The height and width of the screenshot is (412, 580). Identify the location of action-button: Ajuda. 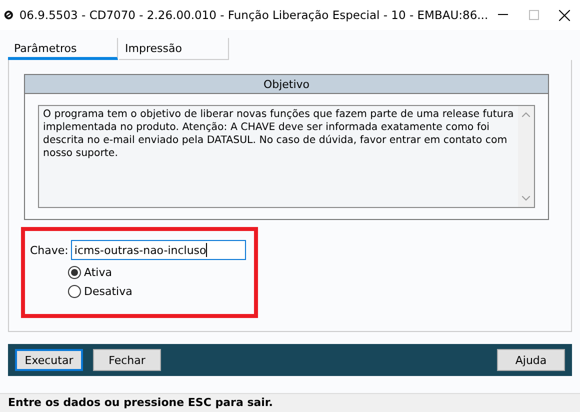
(531, 360).